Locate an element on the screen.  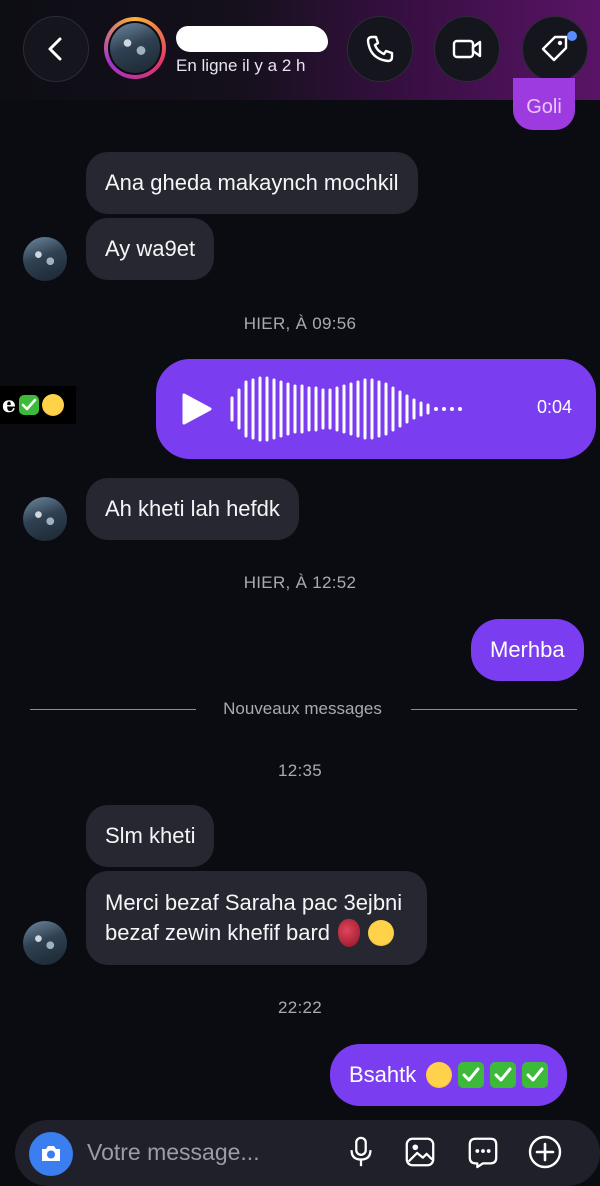
microphone-button is located at coordinates (361, 1152).